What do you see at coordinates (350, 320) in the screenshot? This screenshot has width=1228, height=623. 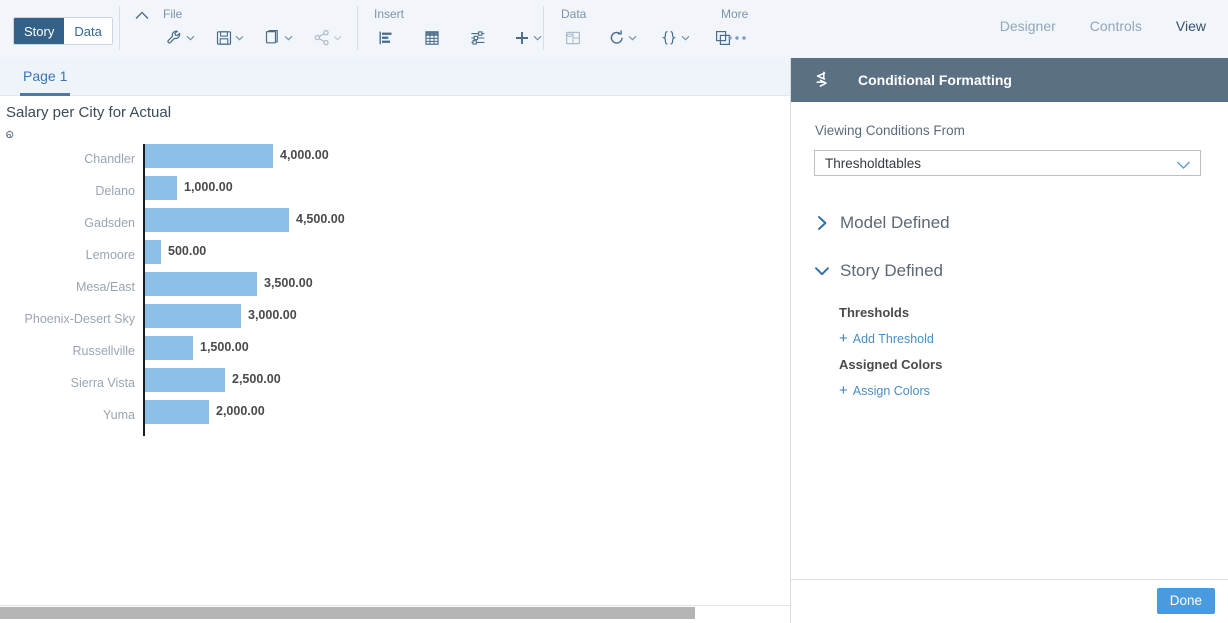 I see `bar-row: Phoenix-Desert Sky 3,000.00` at bounding box center [350, 320].